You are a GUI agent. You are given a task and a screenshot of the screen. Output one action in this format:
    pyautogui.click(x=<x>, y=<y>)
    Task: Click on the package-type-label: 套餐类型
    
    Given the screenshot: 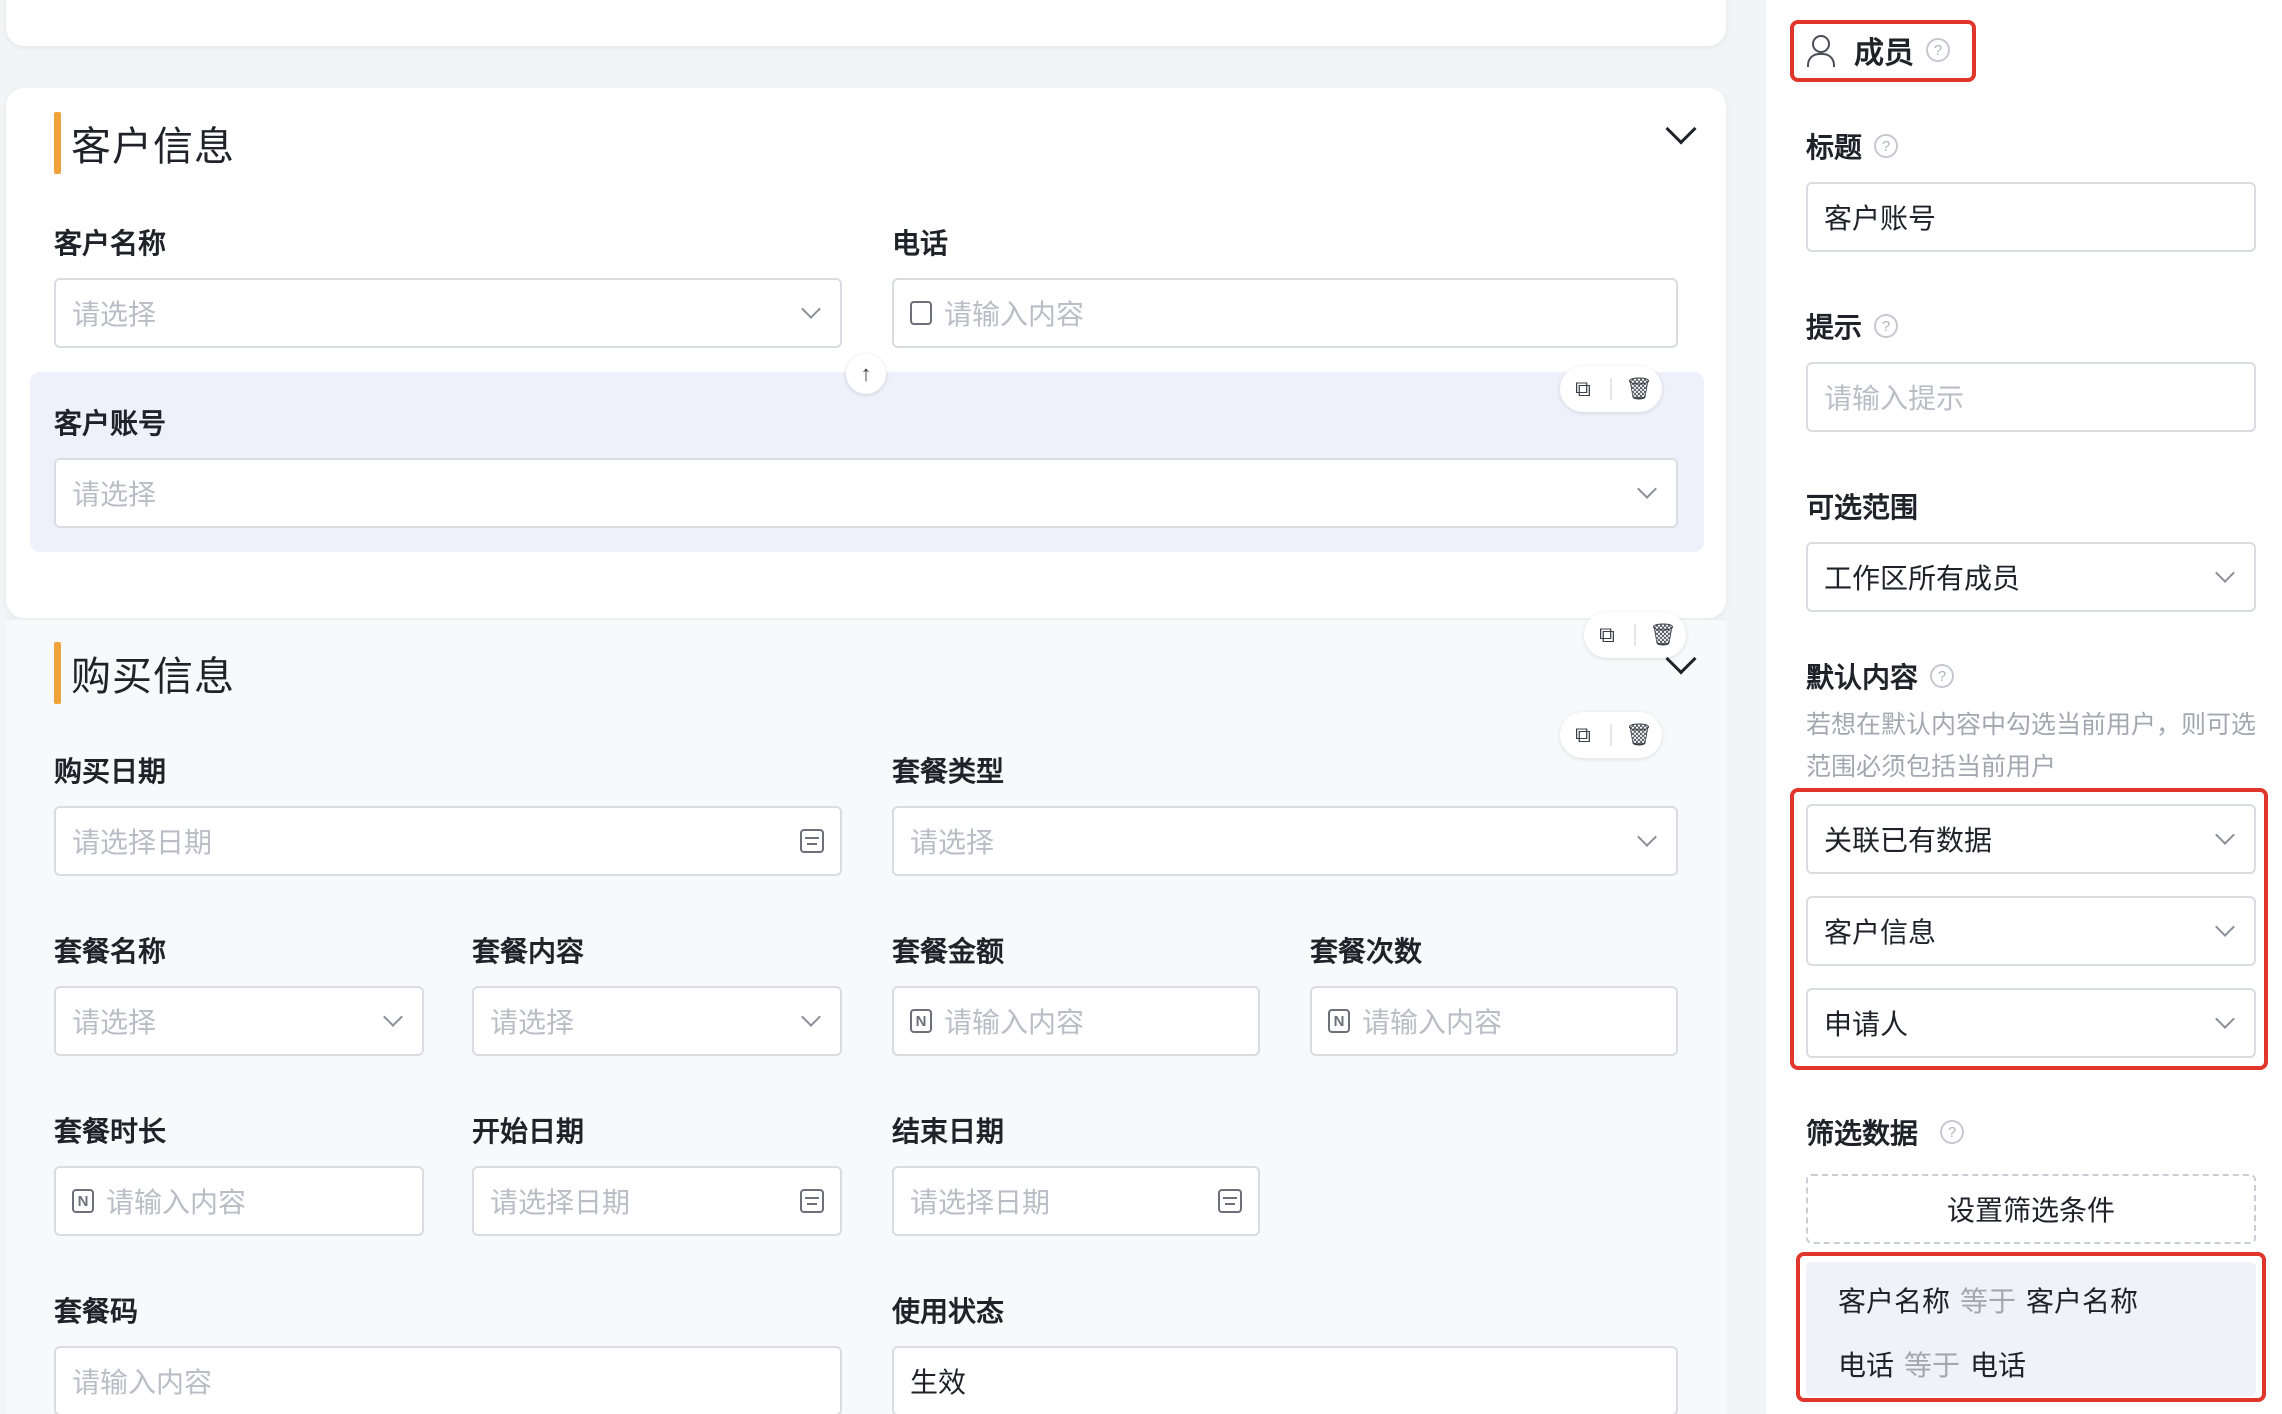 What is the action you would take?
    pyautogui.click(x=948, y=771)
    